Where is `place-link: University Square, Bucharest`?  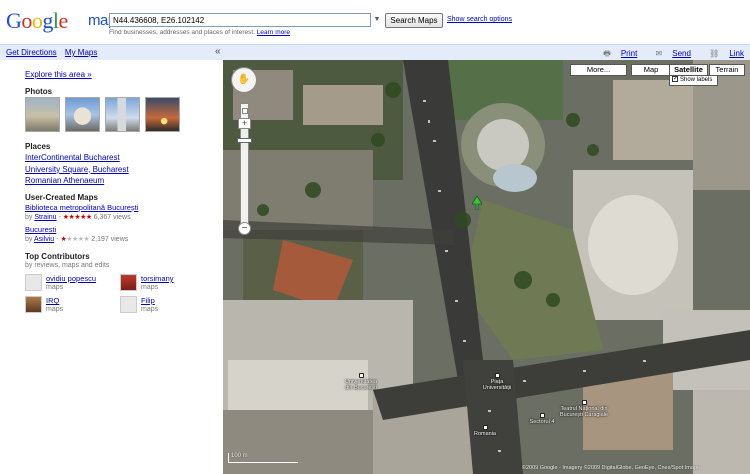
place-link: University Square, Bucharest is located at coordinates (77, 170).